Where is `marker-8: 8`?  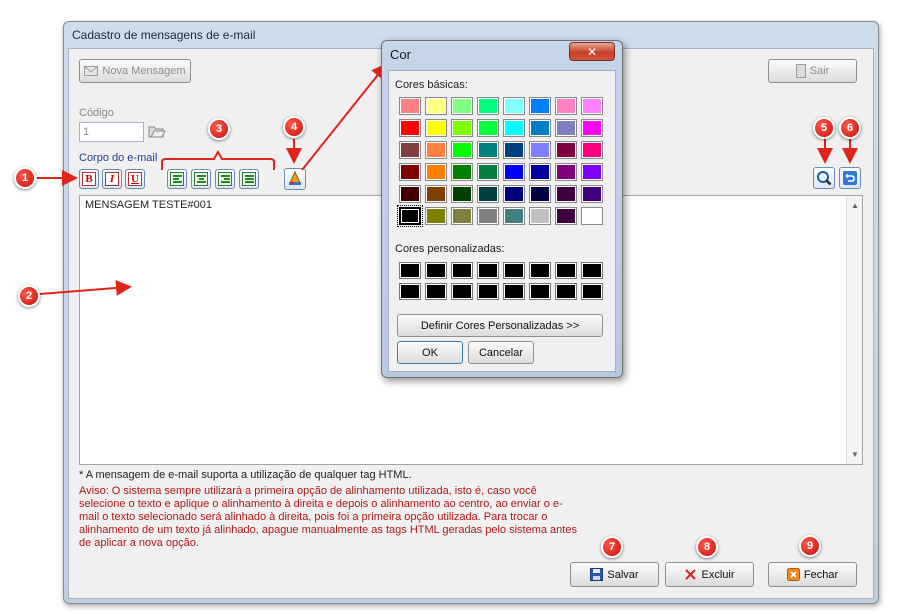 marker-8: 8 is located at coordinates (707, 547).